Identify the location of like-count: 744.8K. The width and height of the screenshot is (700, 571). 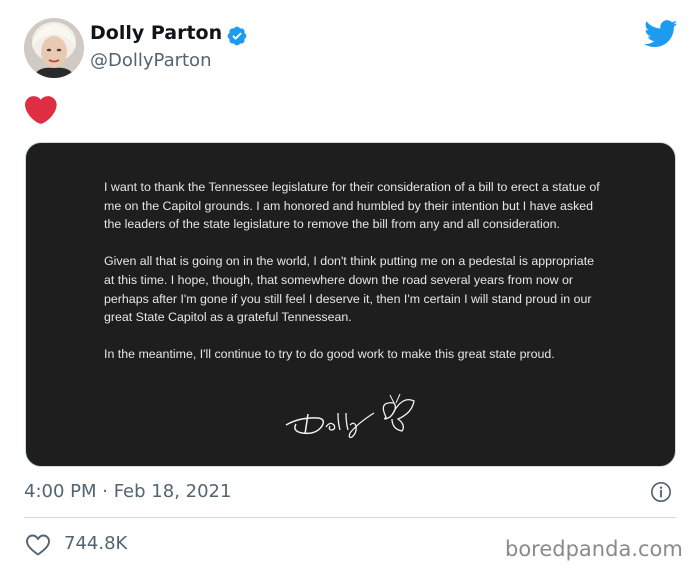
(95, 543).